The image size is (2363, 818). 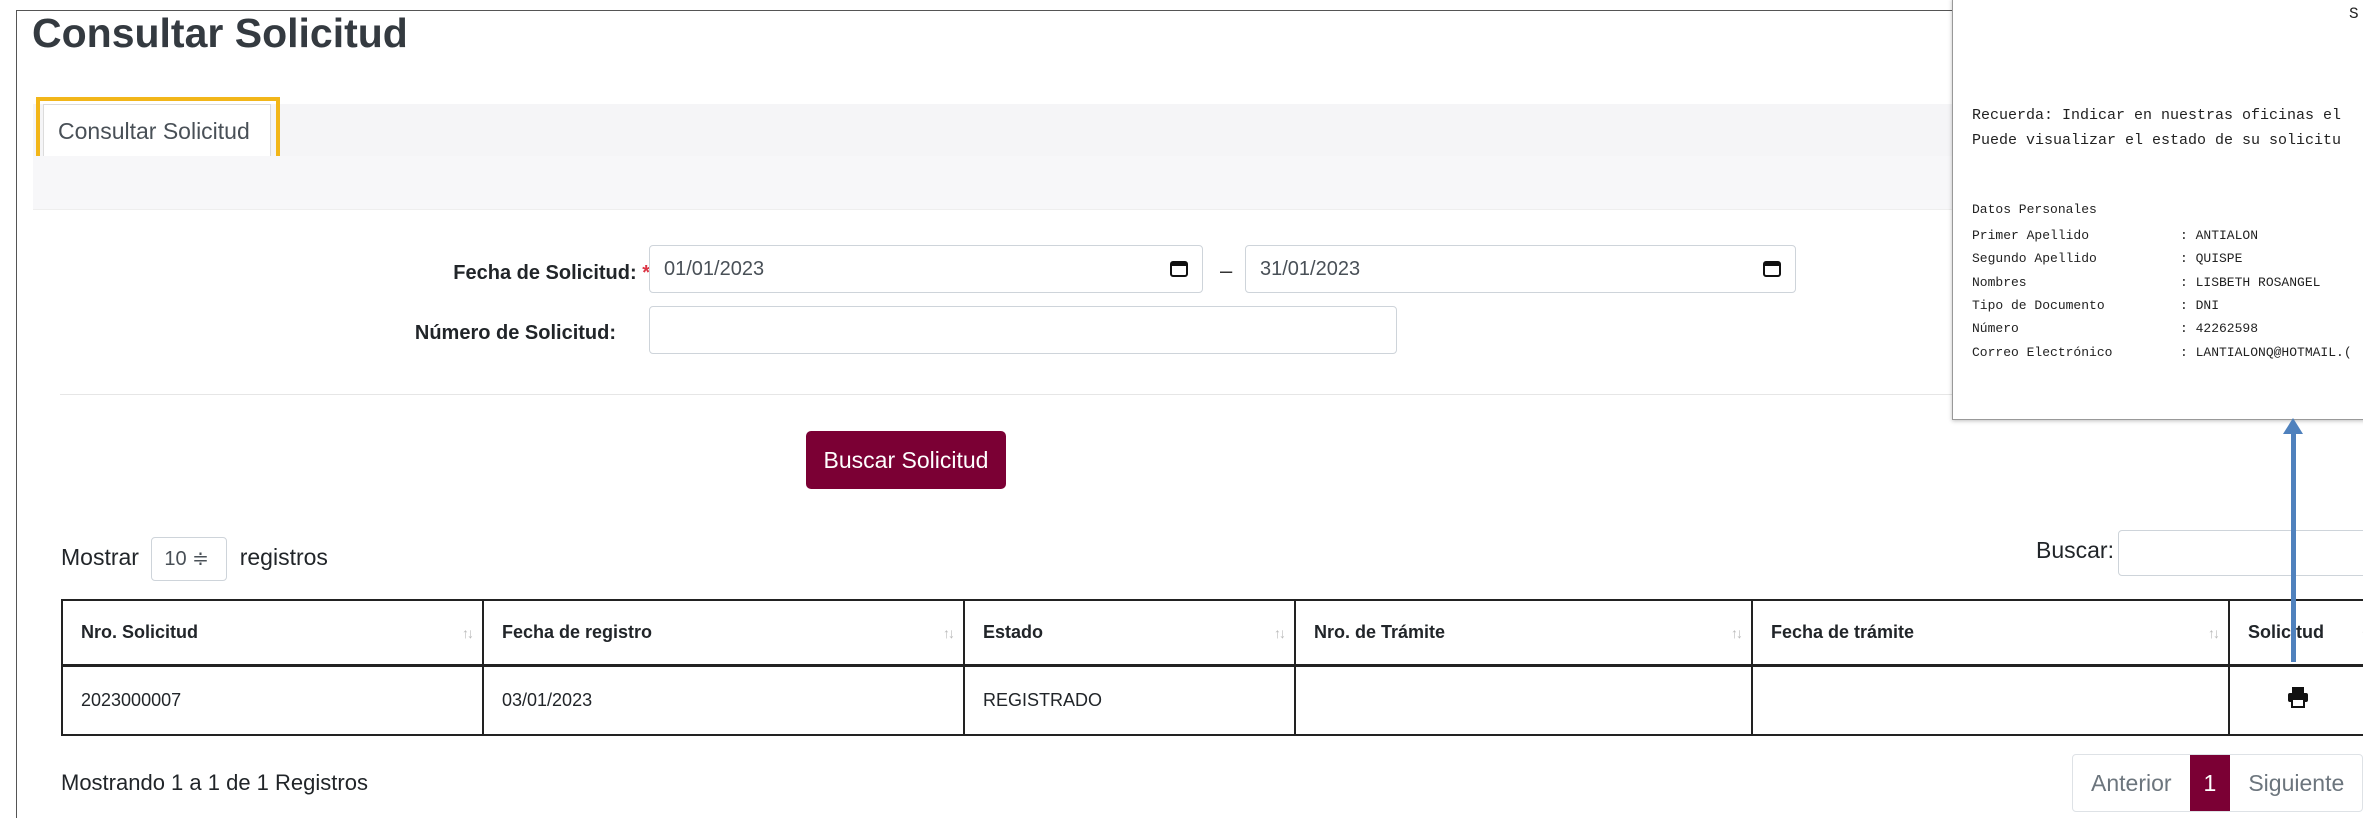 I want to click on doc-field-value: : QUISPE, so click(x=2211, y=258).